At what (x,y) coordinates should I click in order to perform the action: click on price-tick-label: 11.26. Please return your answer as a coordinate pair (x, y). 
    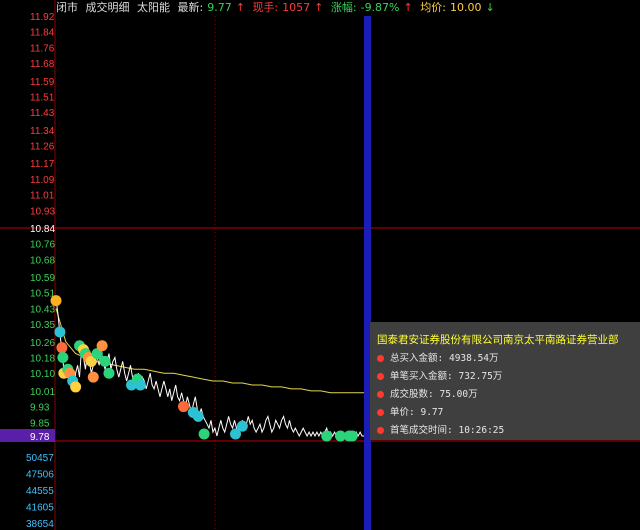
    Looking at the image, I should click on (42, 147).